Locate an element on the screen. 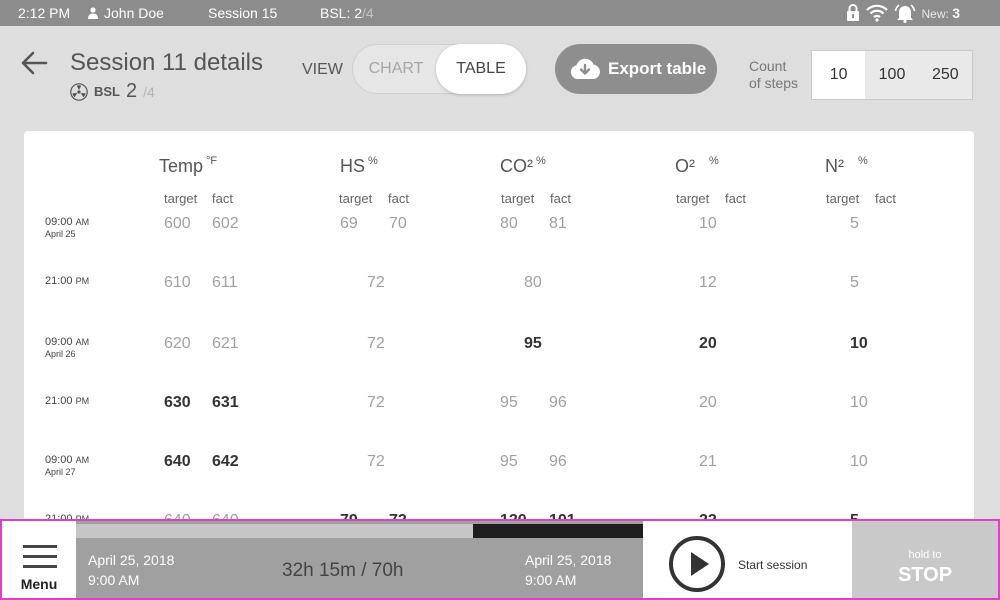 The image size is (1000, 600). stop-label: STOP is located at coordinates (925, 575).